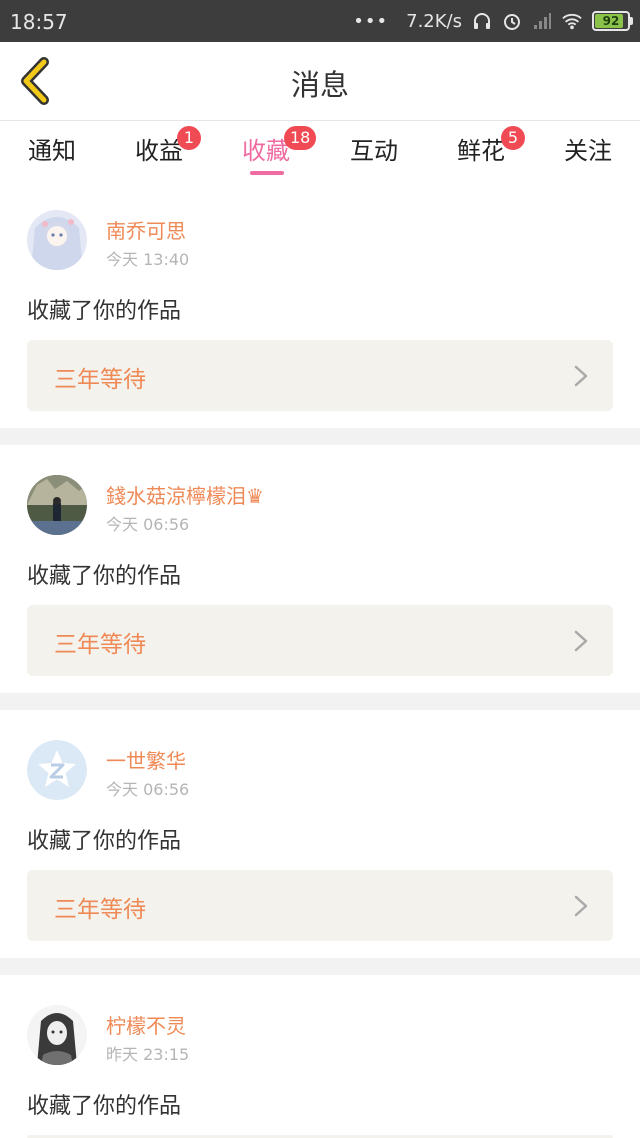 Image resolution: width=640 pixels, height=1138 pixels. Describe the element at coordinates (148, 1054) in the screenshot. I see `timestamp: 昨天 23:15` at that location.